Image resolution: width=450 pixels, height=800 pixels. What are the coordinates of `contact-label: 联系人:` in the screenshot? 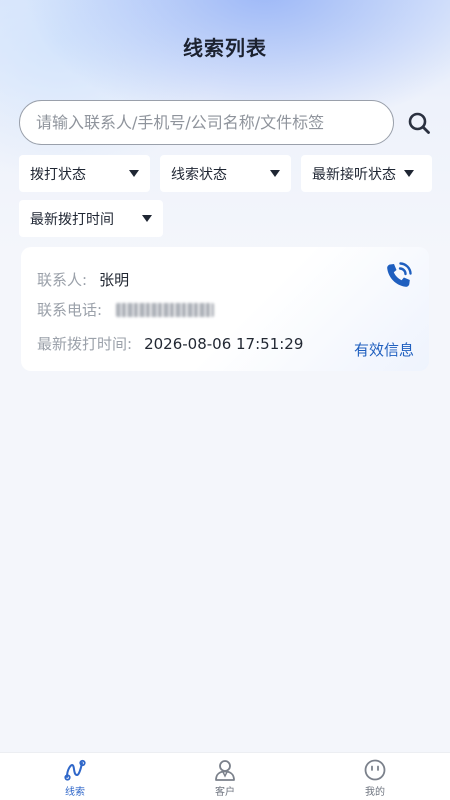 It's located at (62, 280).